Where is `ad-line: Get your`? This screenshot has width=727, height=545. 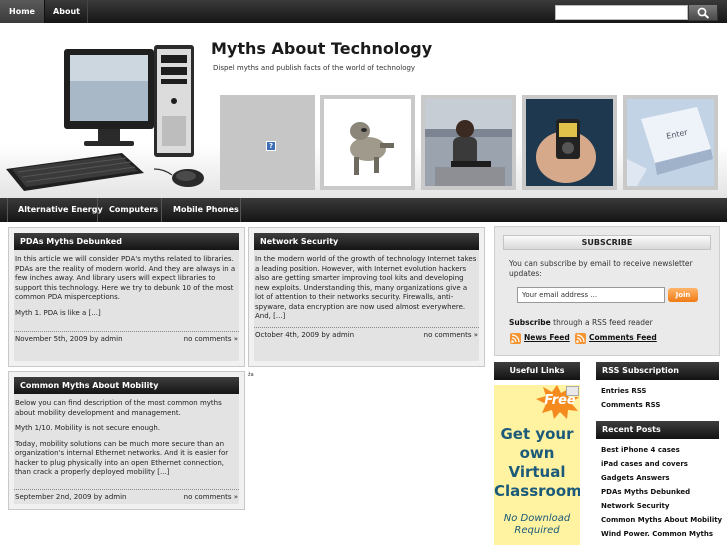 ad-line: Get your is located at coordinates (537, 434).